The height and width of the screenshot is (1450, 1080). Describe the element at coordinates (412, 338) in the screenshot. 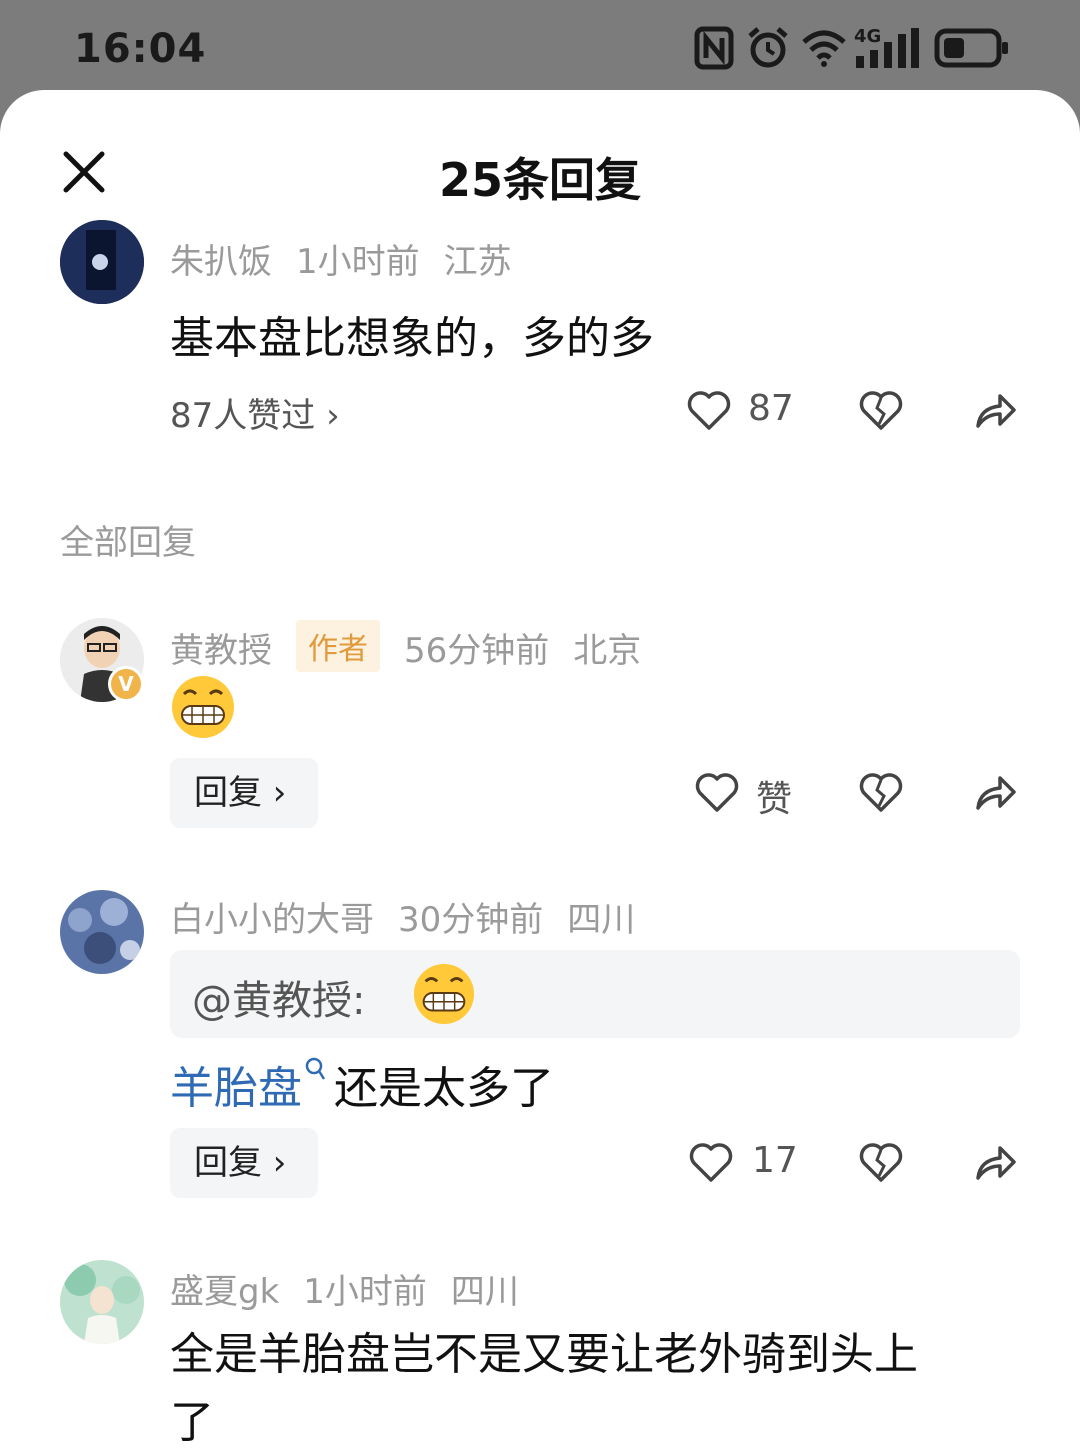

I see `comment-text: 基本盘比想象的，多的多` at that location.